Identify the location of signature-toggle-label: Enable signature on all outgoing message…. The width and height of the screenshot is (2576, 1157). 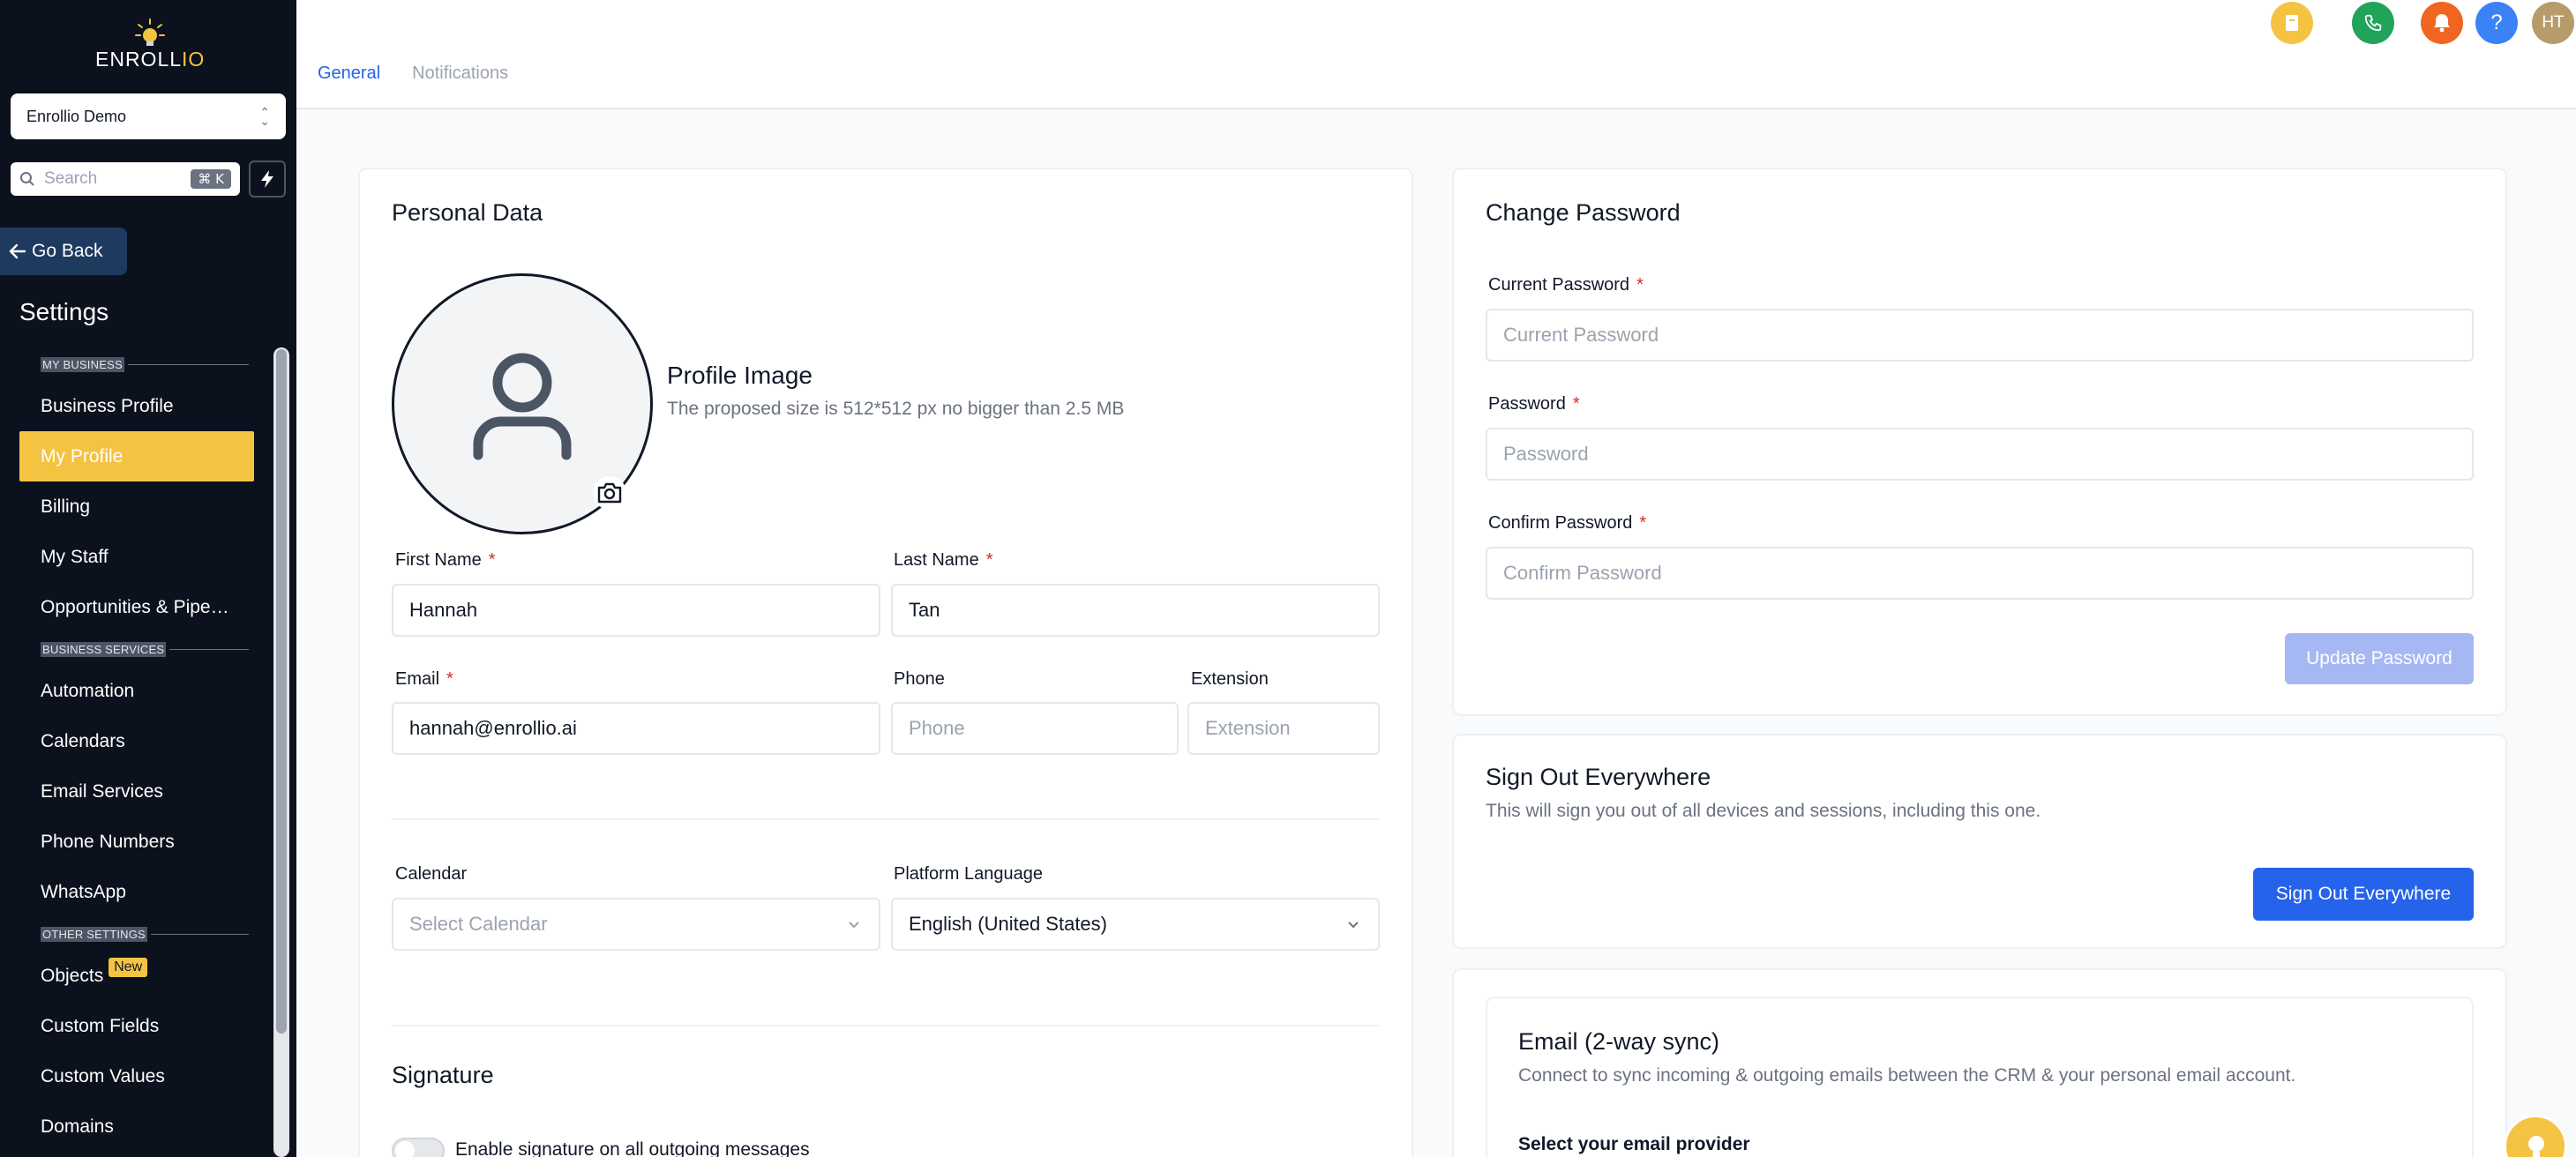
(633, 1148).